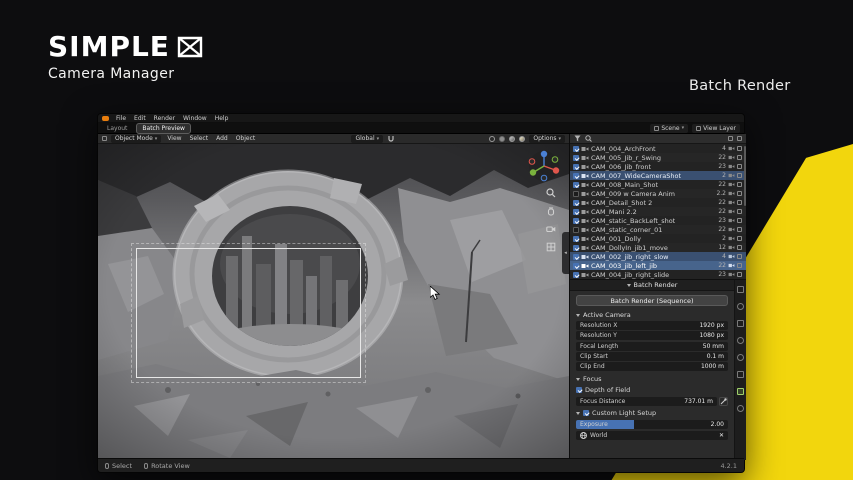 This screenshot has width=853, height=480. Describe the element at coordinates (391, 139) in the screenshot. I see `snap-magnet-icon` at that location.